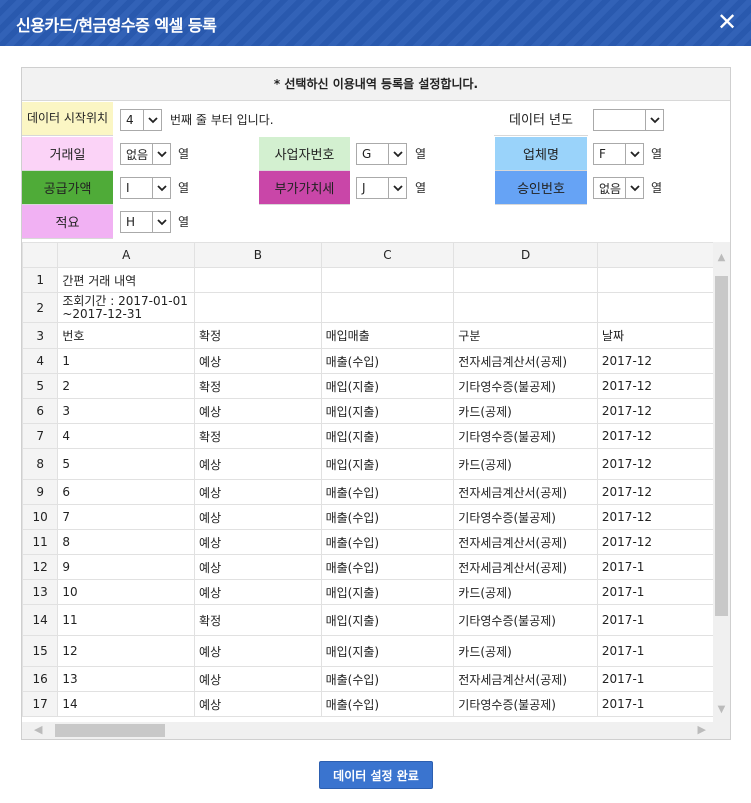 The width and height of the screenshot is (751, 803). I want to click on field-select-memo: H, so click(145, 222).